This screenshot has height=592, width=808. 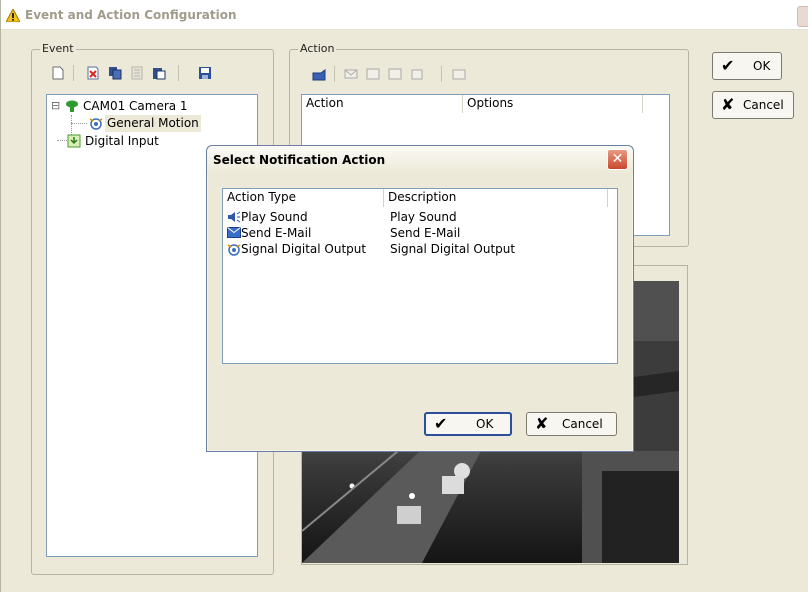 I want to click on tree-item-digital-input: Digital Input, so click(x=122, y=141).